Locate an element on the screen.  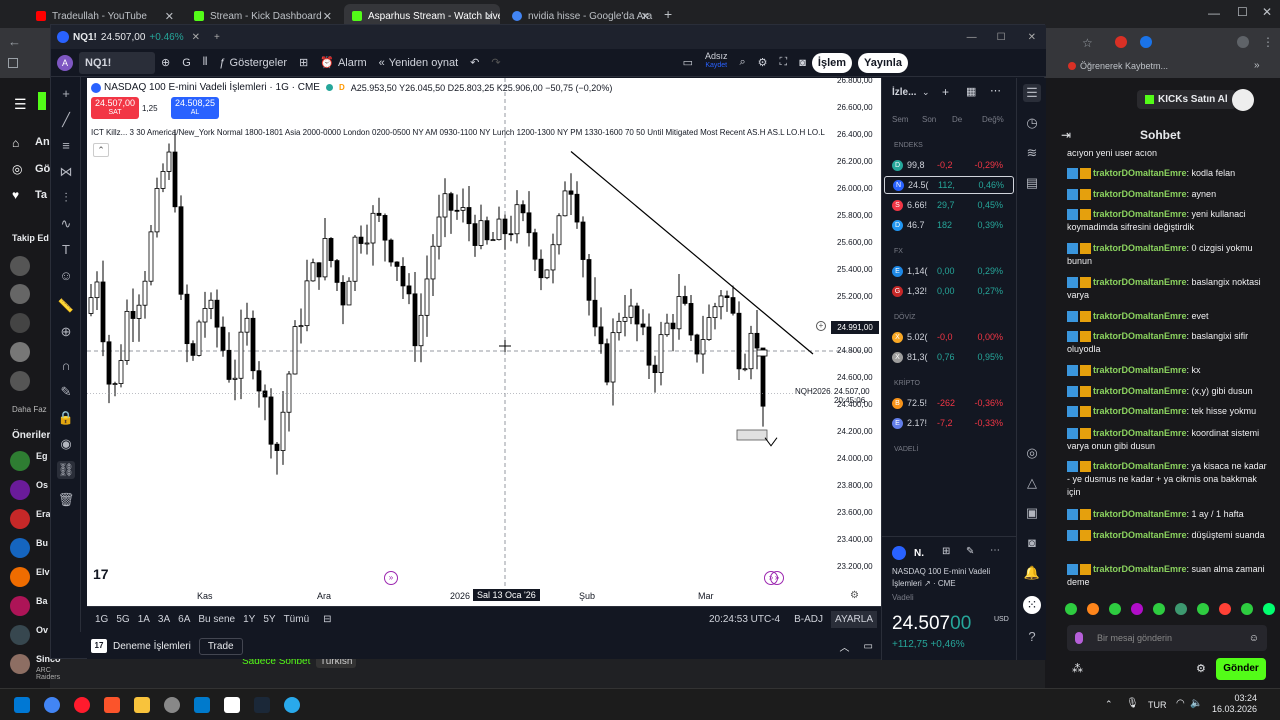
suggested-channel: Os is located at coordinates (42, 485).